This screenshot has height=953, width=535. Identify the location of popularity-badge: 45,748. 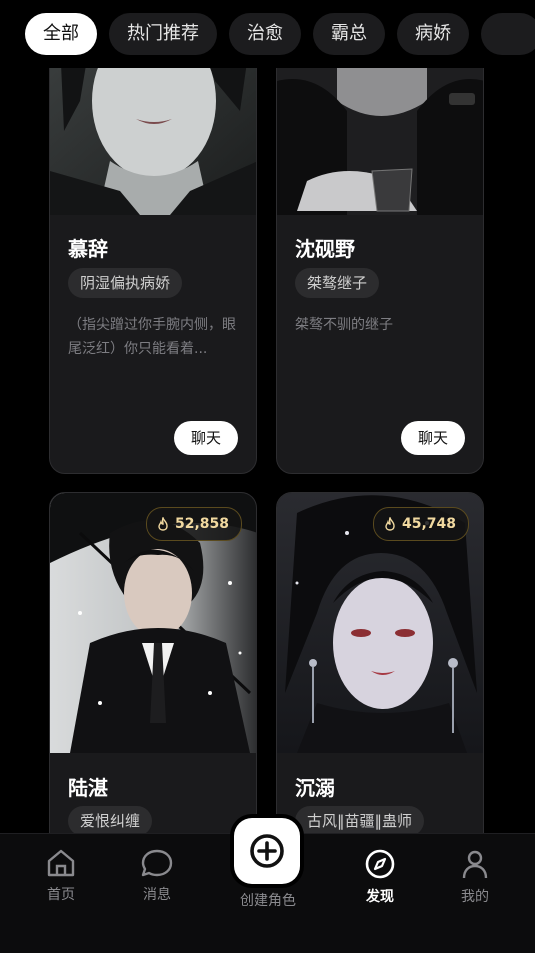
(420, 524).